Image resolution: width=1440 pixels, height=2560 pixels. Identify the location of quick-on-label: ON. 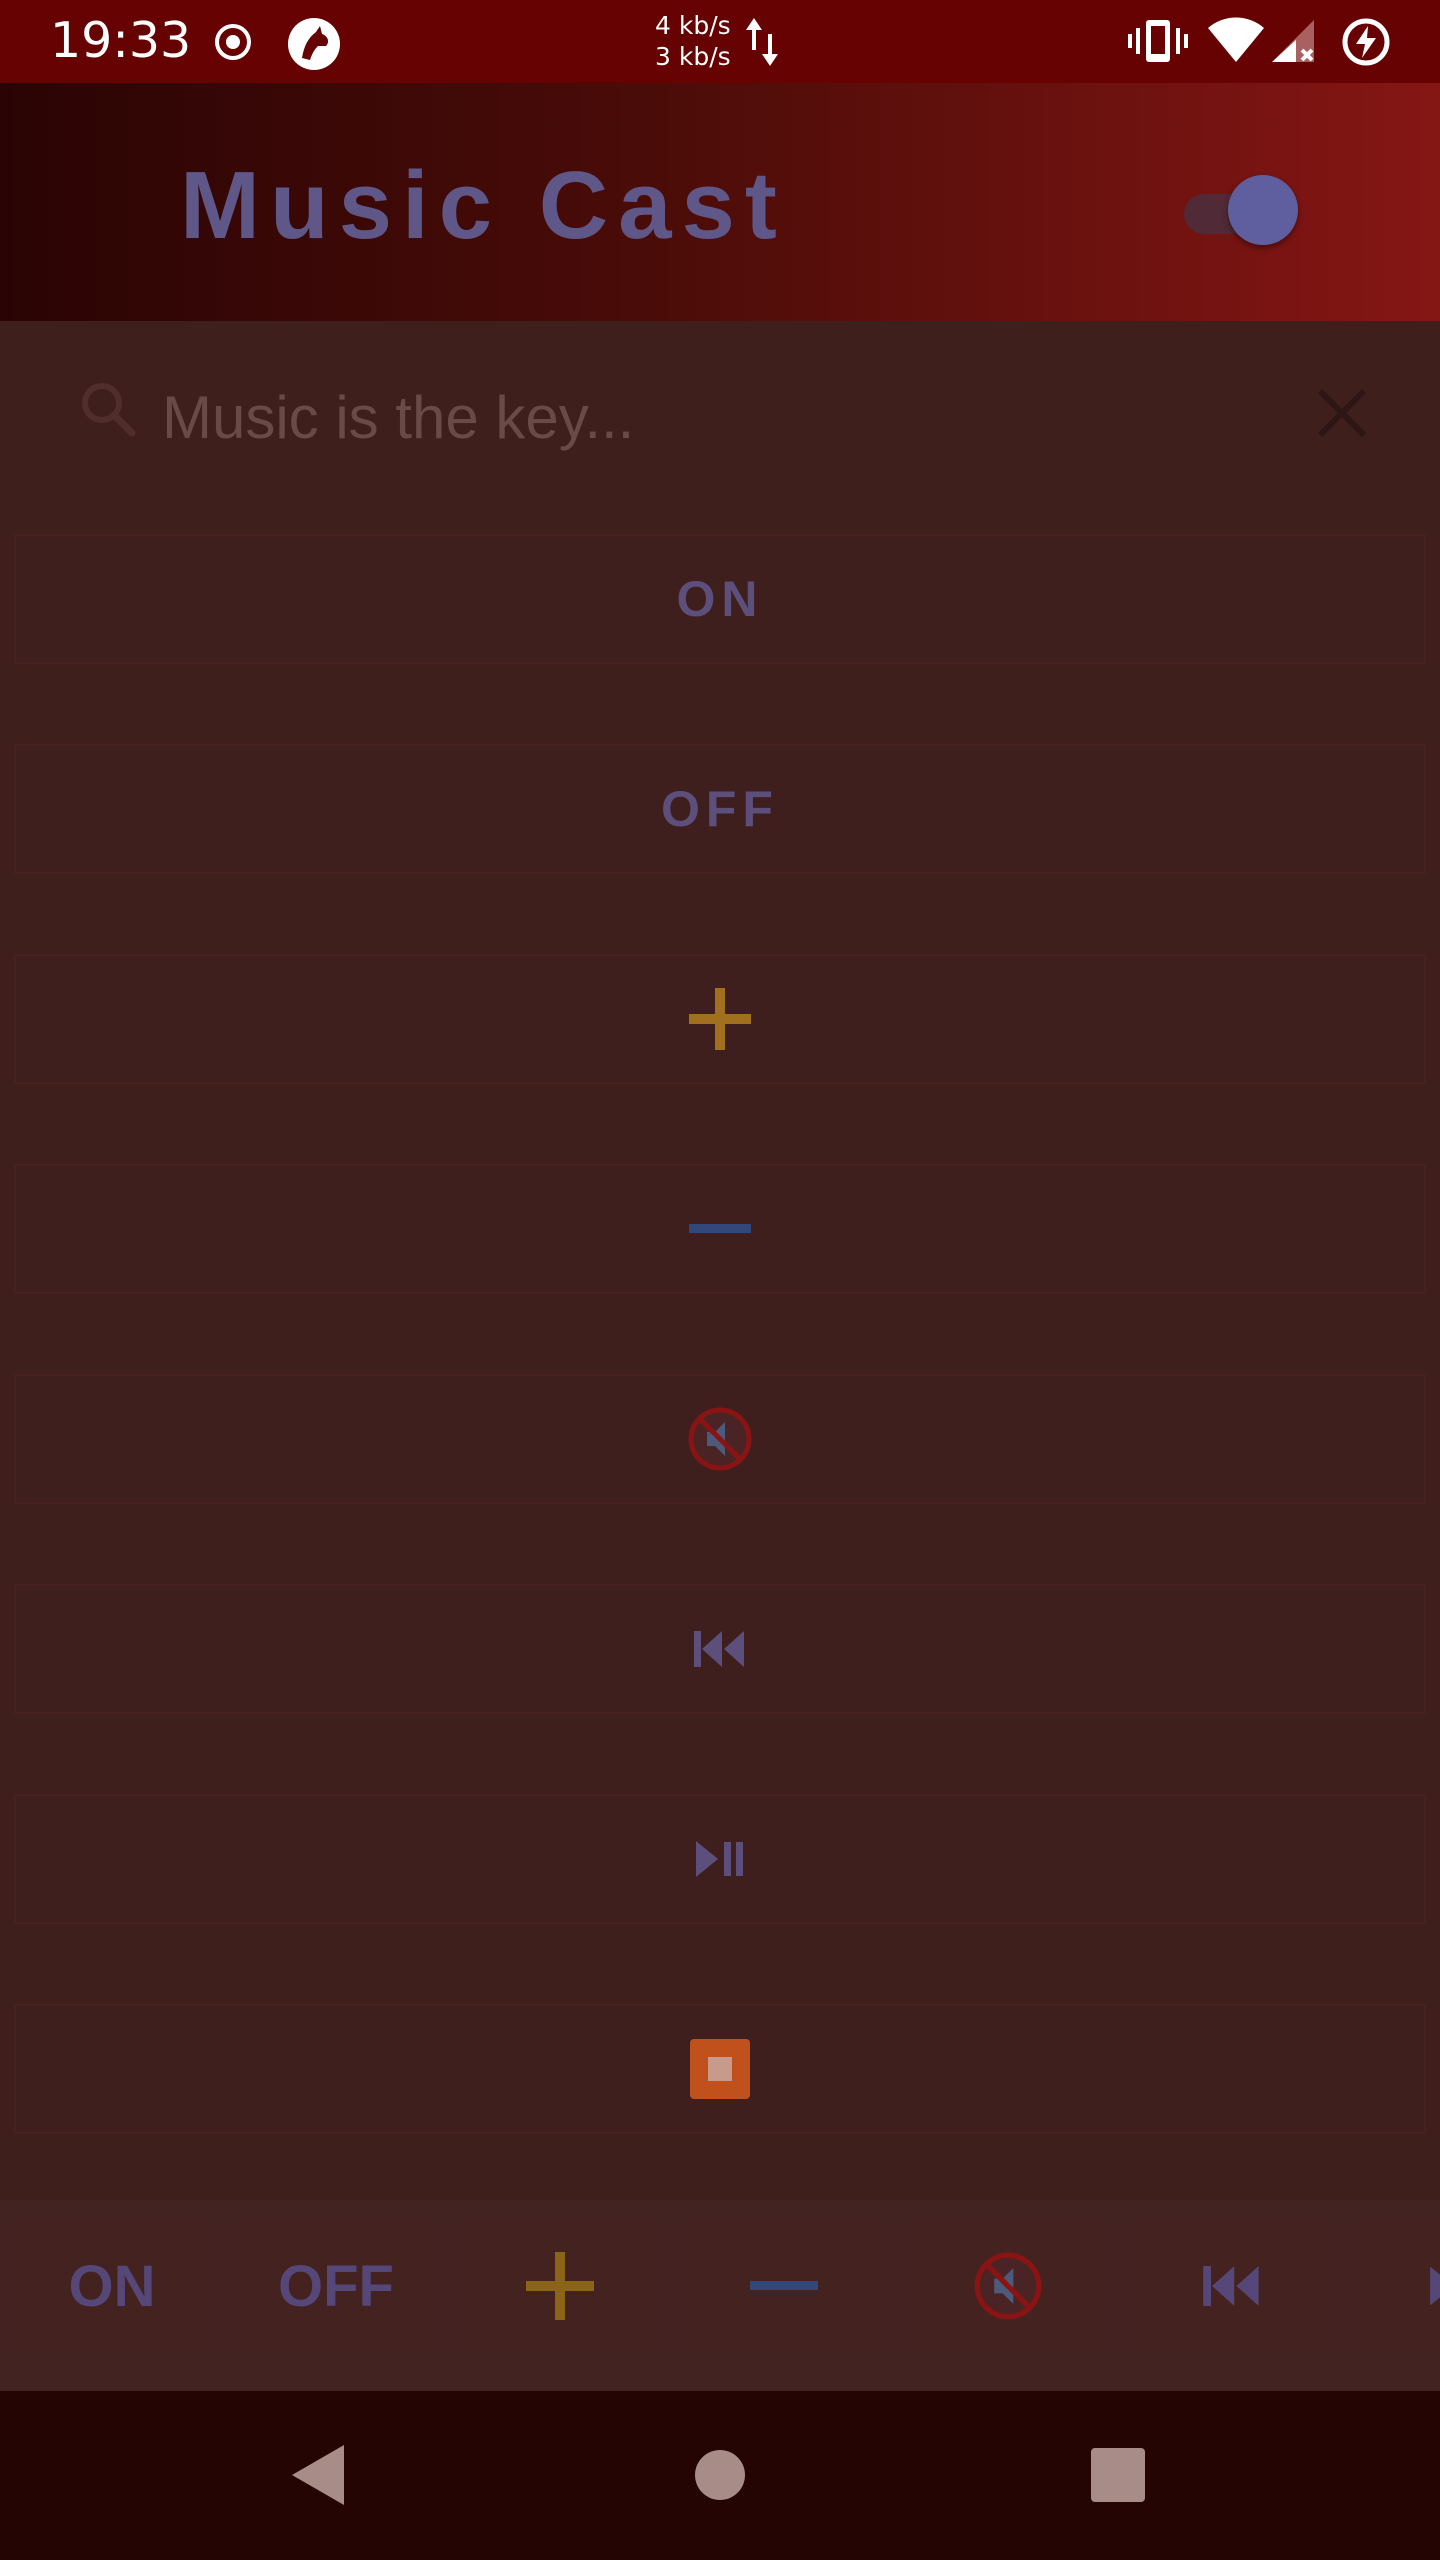
(112, 2286).